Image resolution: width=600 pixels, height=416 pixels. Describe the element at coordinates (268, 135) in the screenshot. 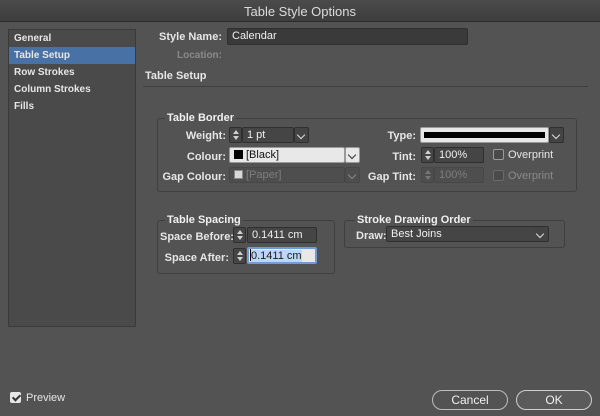

I see `weight-input: 1 pt` at that location.